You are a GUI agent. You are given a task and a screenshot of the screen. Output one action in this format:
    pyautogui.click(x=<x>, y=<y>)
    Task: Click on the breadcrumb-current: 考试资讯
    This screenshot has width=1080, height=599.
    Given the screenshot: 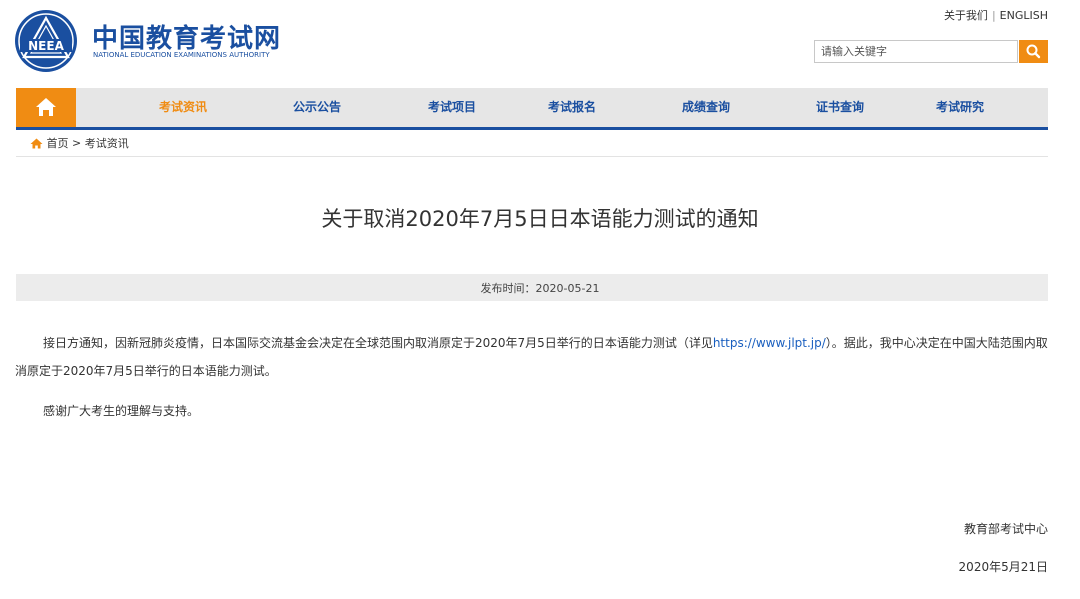 What is the action you would take?
    pyautogui.click(x=107, y=143)
    